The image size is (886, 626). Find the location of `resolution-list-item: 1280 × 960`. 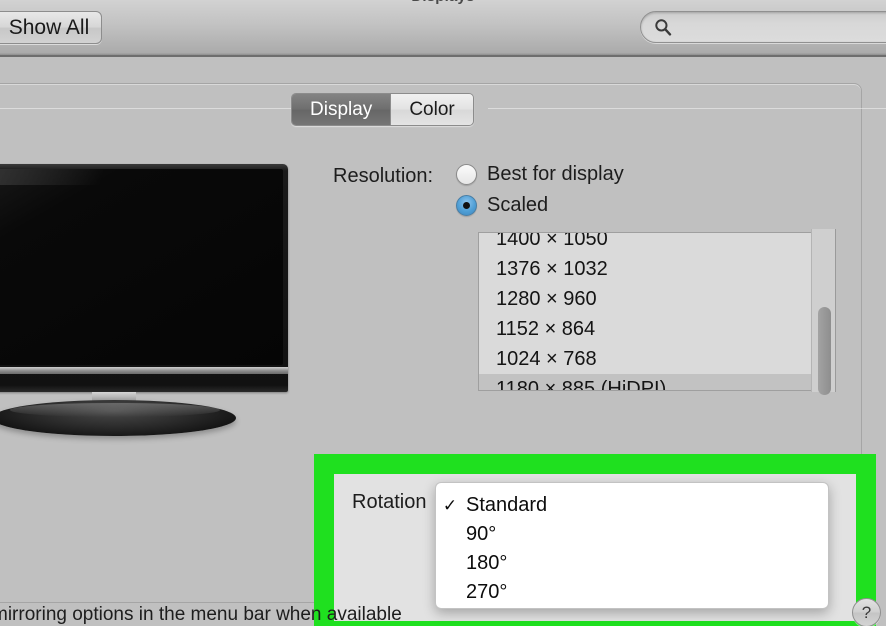

resolution-list-item: 1280 × 960 is located at coordinates (657, 299).